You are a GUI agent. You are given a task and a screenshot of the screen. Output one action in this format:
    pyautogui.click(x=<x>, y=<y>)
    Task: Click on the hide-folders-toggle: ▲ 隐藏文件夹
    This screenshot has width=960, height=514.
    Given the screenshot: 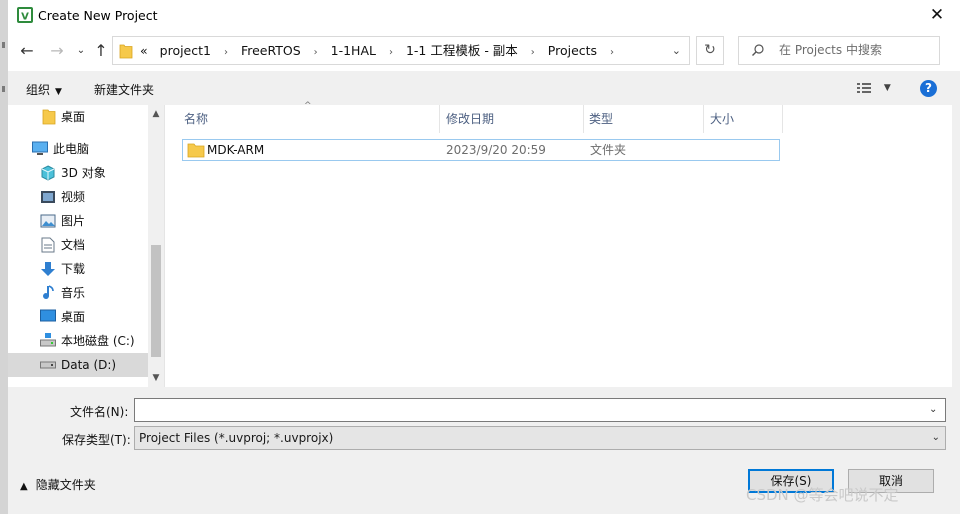 What is the action you would take?
    pyautogui.click(x=58, y=484)
    